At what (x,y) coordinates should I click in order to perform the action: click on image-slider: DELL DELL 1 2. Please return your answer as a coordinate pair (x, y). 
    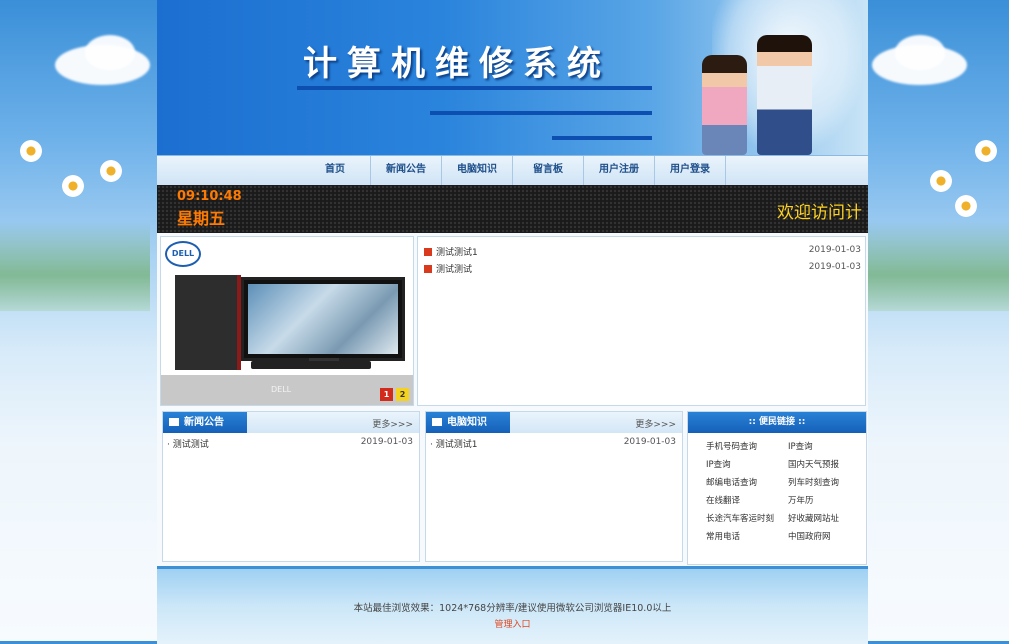
    Looking at the image, I should click on (287, 321).